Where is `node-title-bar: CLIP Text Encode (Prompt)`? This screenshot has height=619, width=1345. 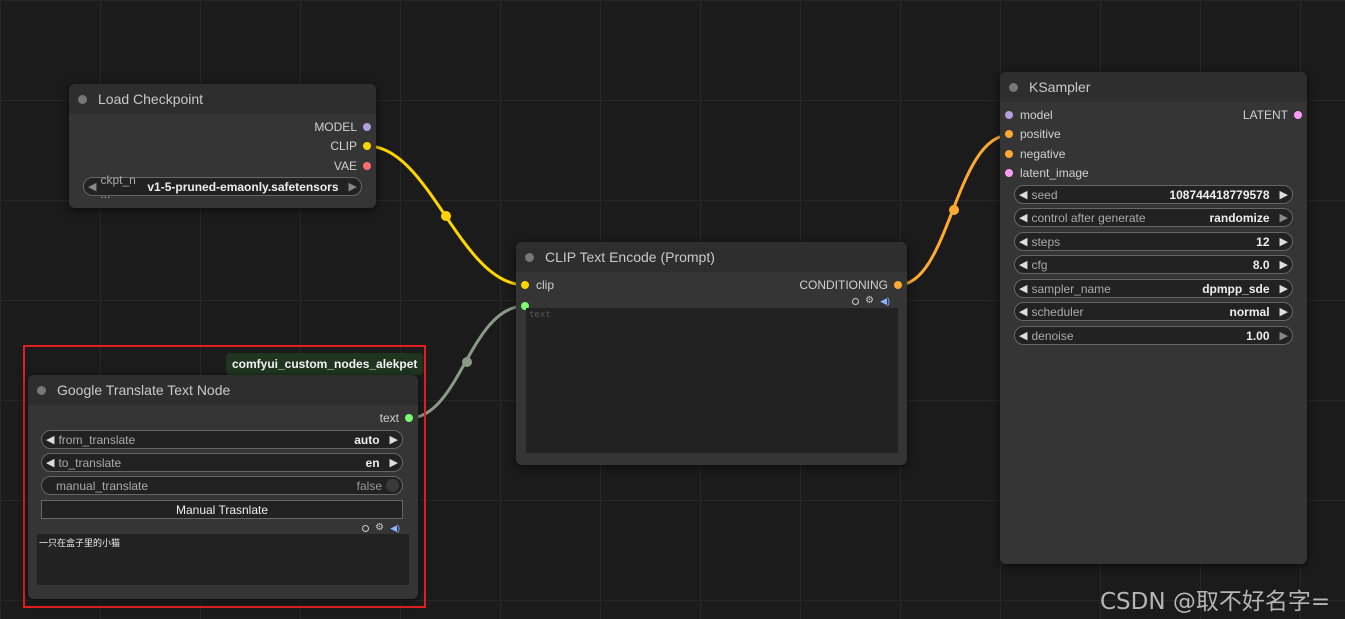
node-title-bar: CLIP Text Encode (Prompt) is located at coordinates (711, 257).